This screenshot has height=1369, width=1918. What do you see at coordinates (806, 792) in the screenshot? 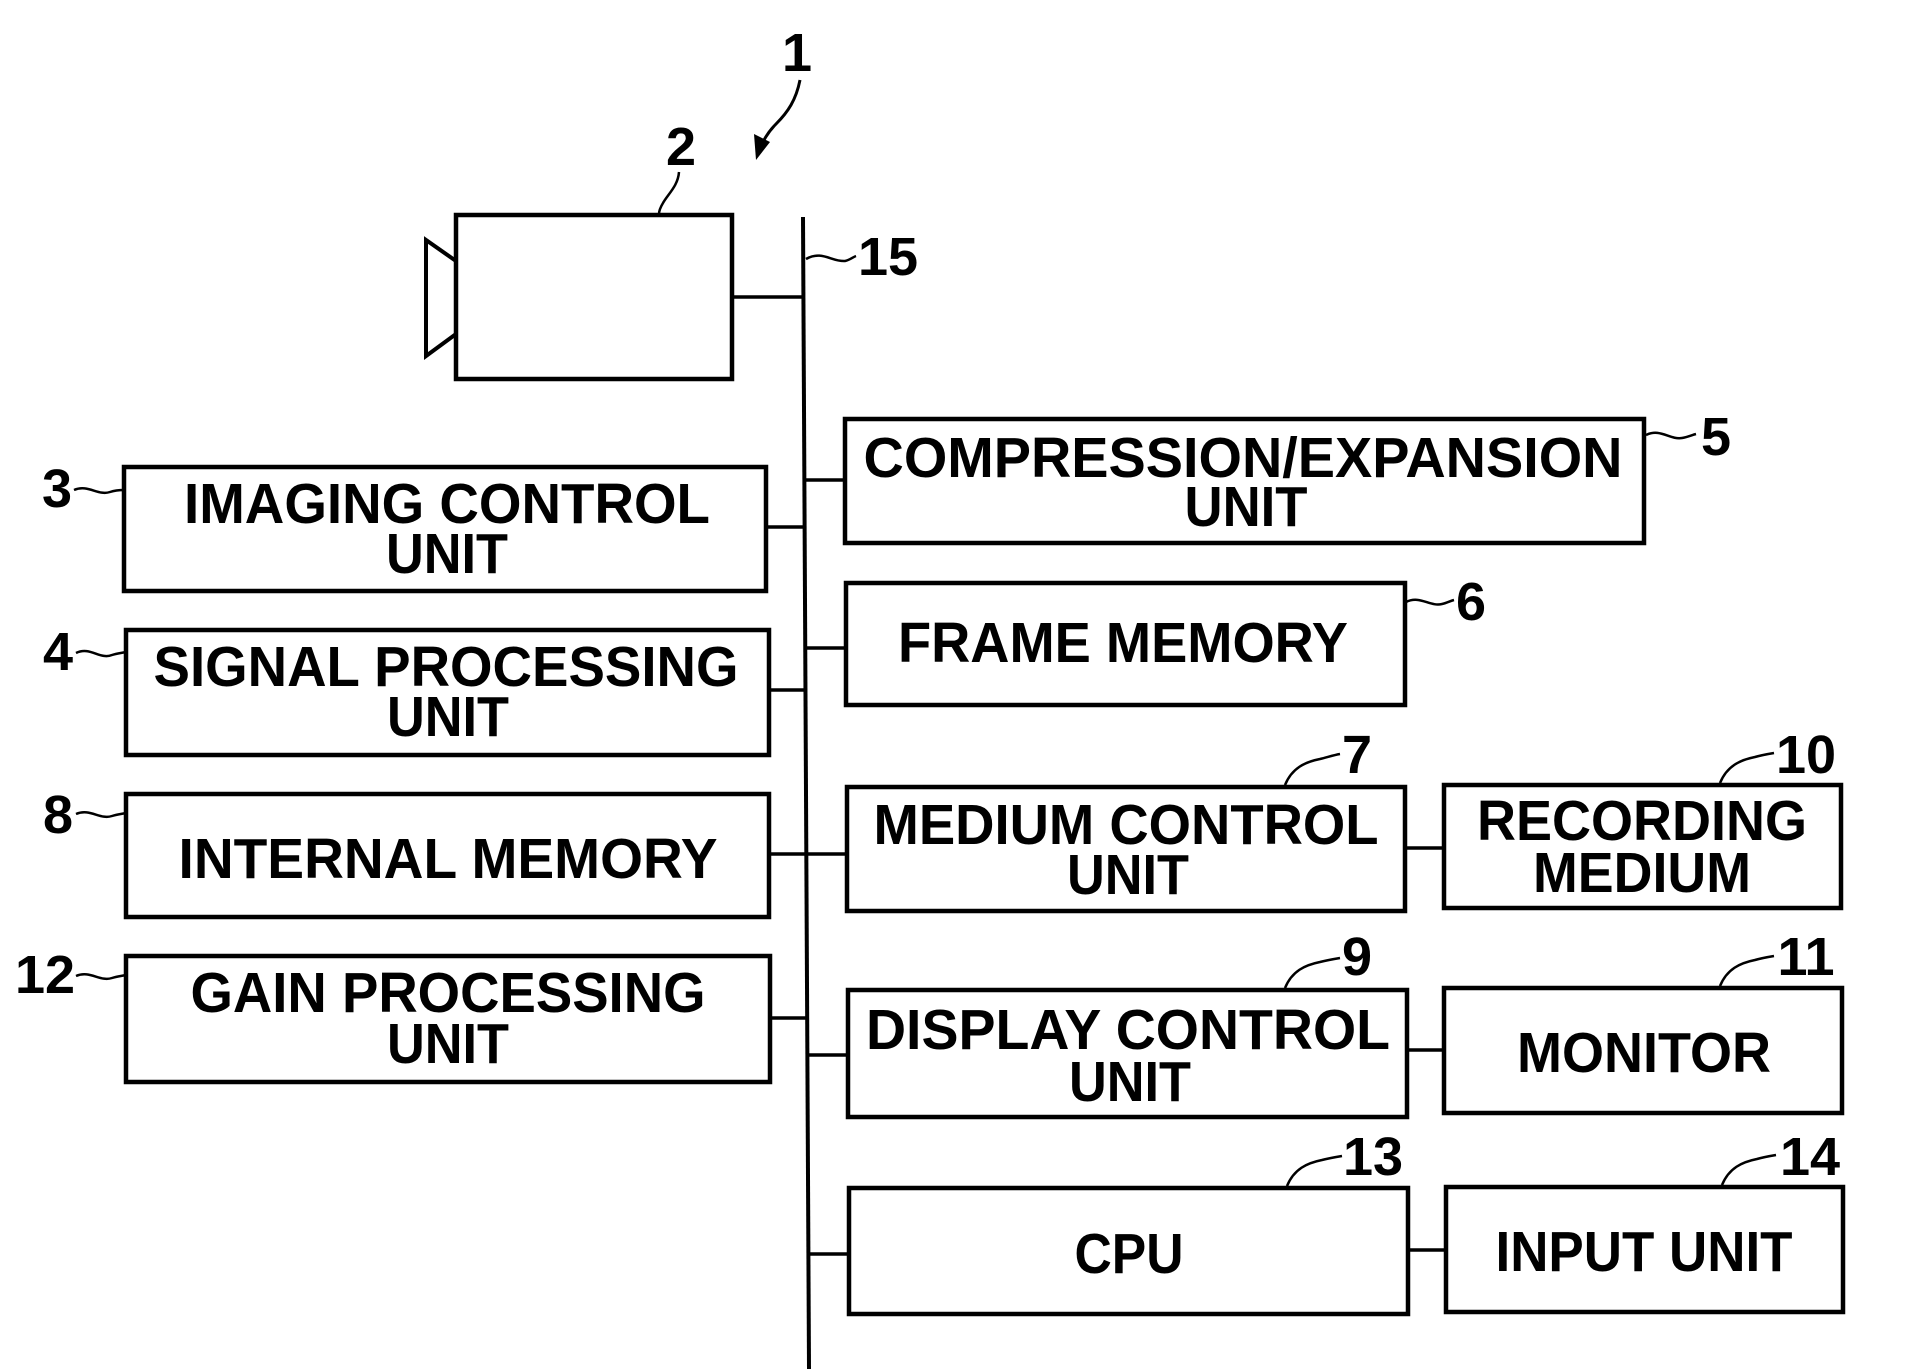
I see `bus-line` at bounding box center [806, 792].